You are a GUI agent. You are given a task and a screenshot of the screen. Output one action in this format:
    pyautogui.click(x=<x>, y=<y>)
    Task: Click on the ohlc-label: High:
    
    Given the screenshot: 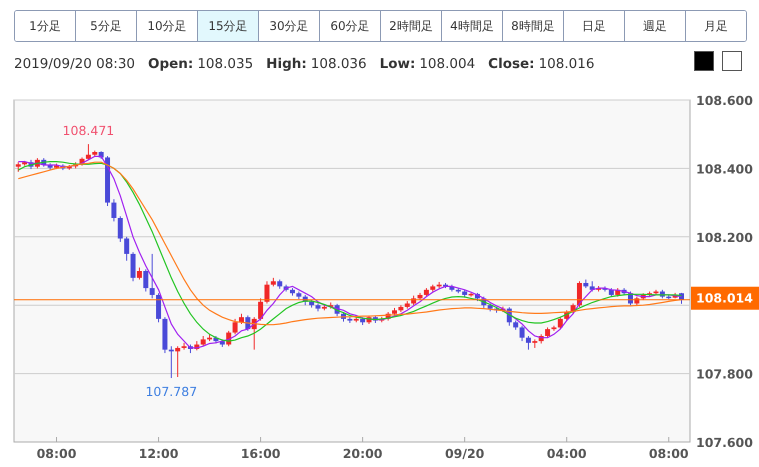 What is the action you would take?
    pyautogui.click(x=286, y=64)
    